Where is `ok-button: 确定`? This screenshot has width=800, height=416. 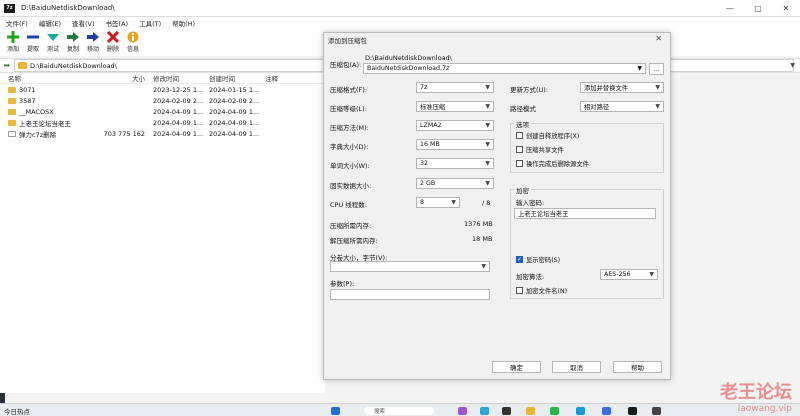 ok-button: 确定 is located at coordinates (516, 367).